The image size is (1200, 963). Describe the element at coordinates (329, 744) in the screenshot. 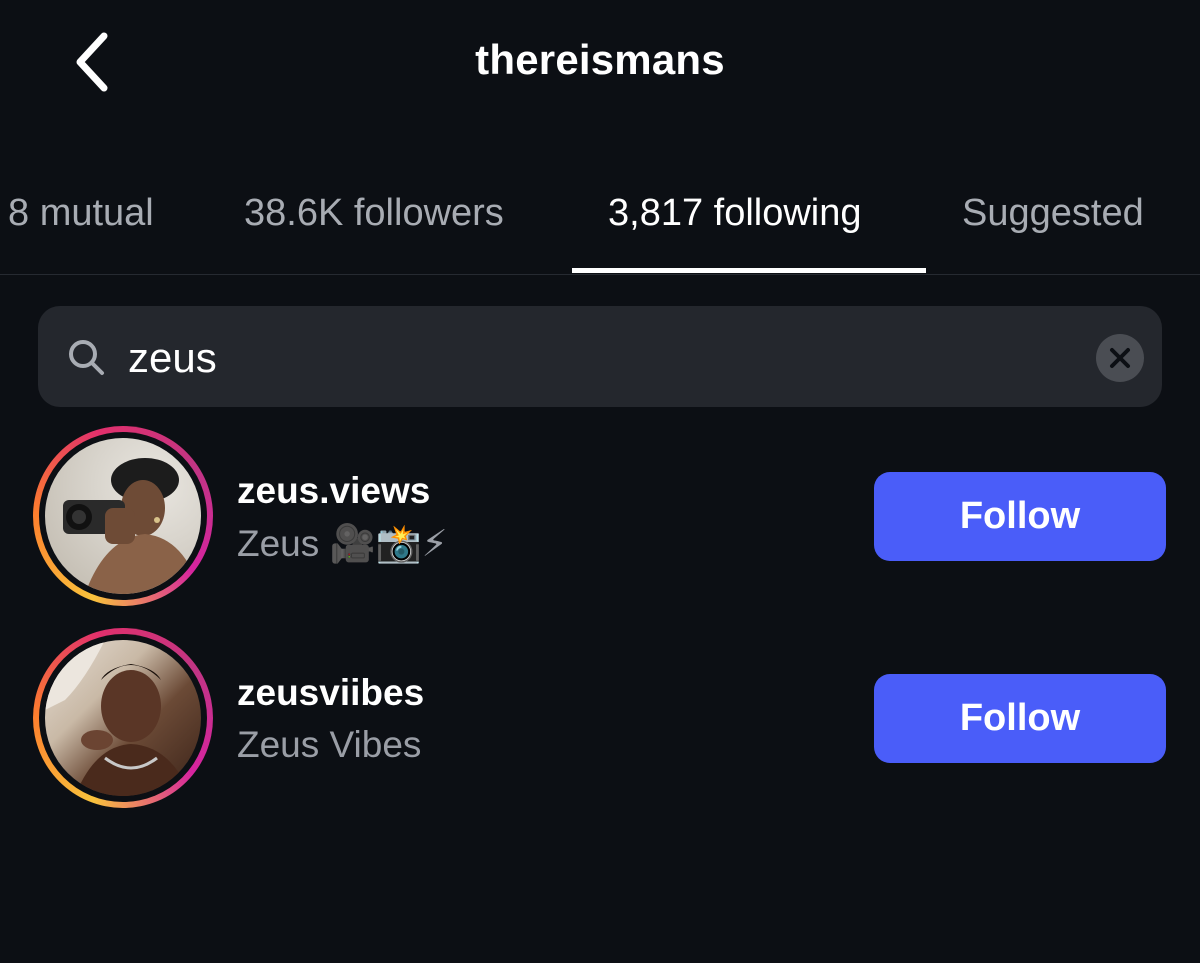

I see `full-name: Zeus Vibes` at that location.